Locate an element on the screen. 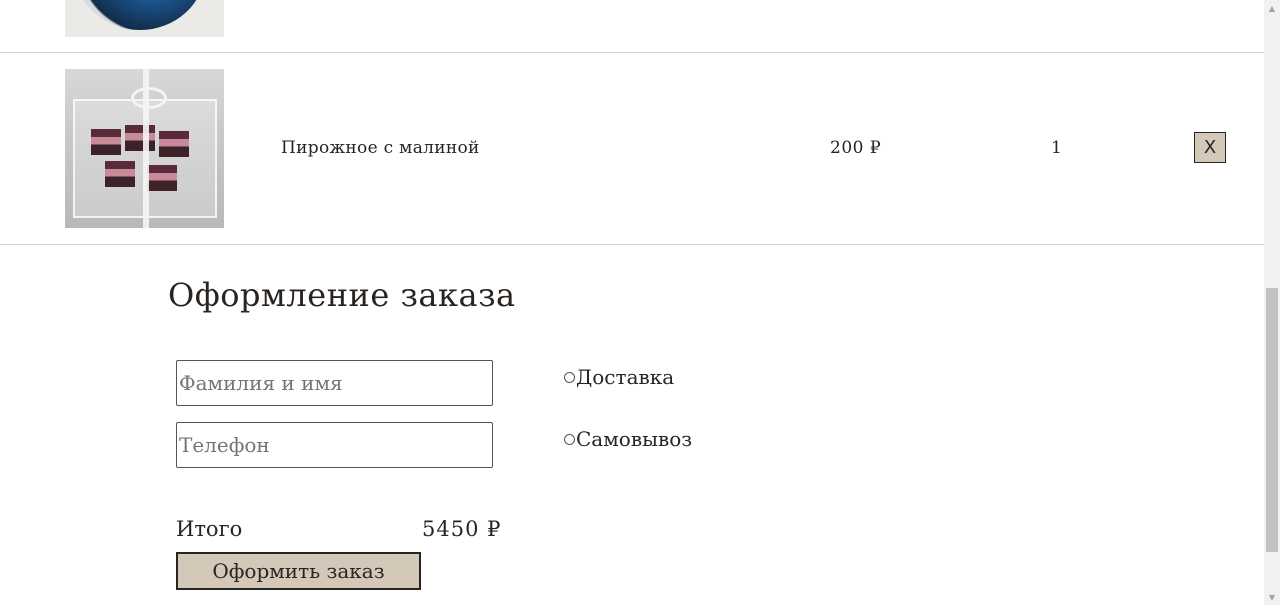 This screenshot has height=605, width=1280. scrollbar: ▲ ▼ is located at coordinates (1272, 302).